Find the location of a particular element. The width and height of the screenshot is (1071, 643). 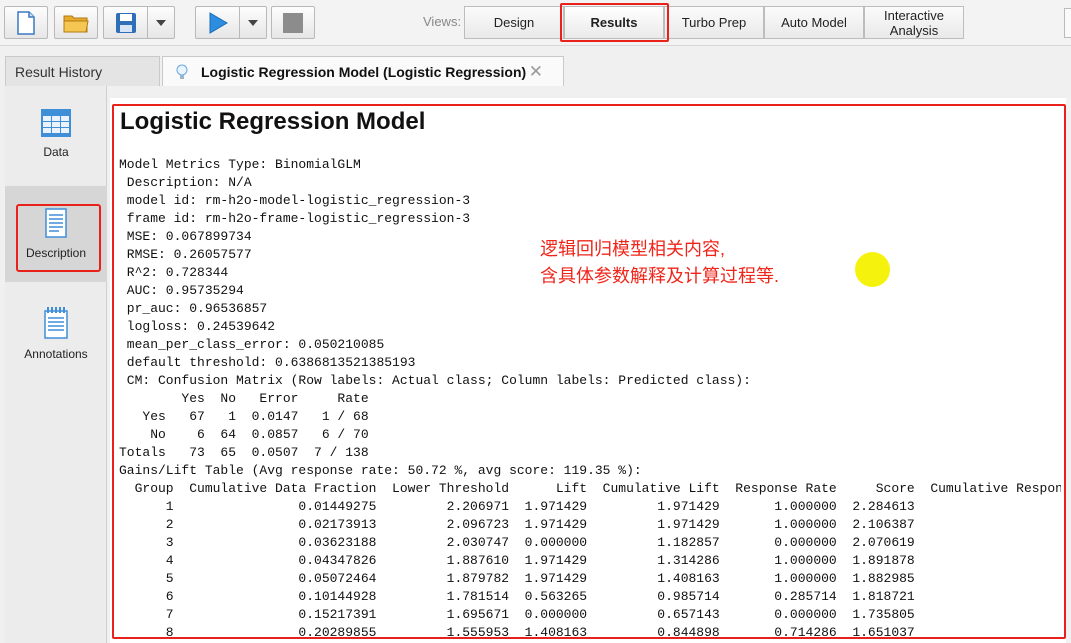

view-auto-model-button: Auto Model is located at coordinates (814, 22).